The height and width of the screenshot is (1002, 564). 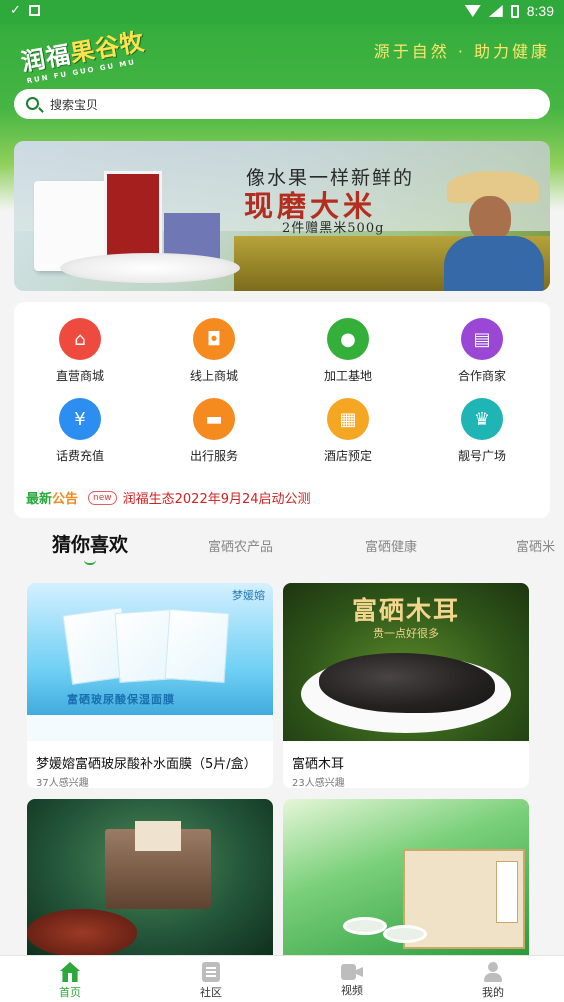 I want to click on product-image: 富硒木耳 贵一点好很多, so click(x=406, y=662).